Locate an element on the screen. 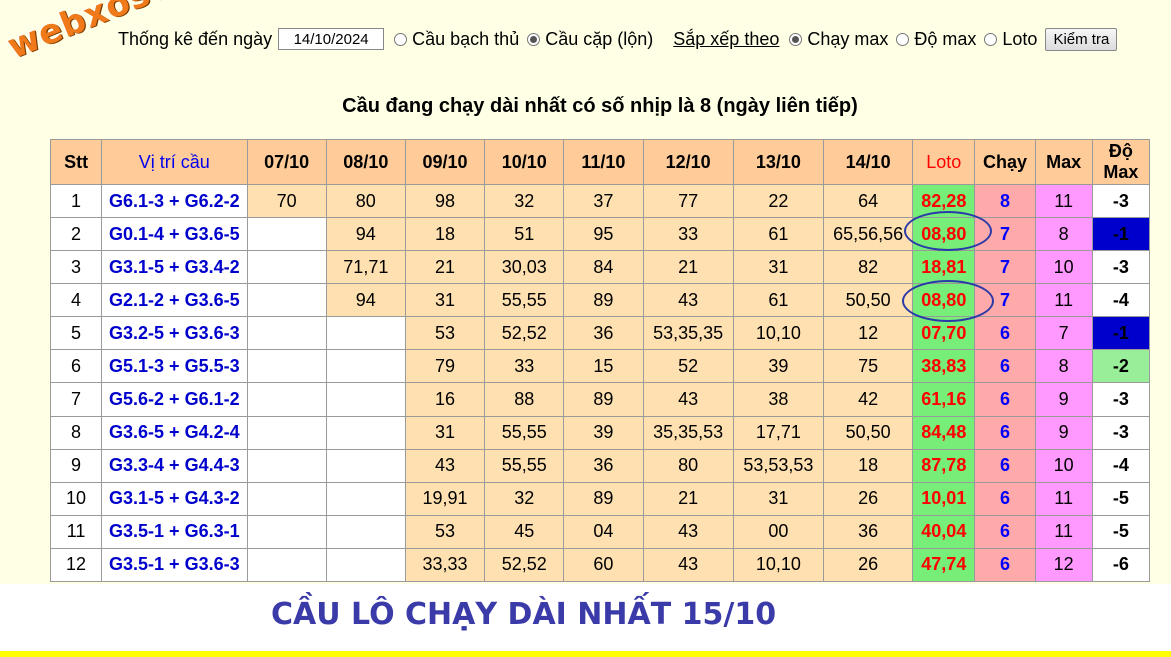 The image size is (1171, 657). col-header-position: Vị trí cầu is located at coordinates (174, 162).